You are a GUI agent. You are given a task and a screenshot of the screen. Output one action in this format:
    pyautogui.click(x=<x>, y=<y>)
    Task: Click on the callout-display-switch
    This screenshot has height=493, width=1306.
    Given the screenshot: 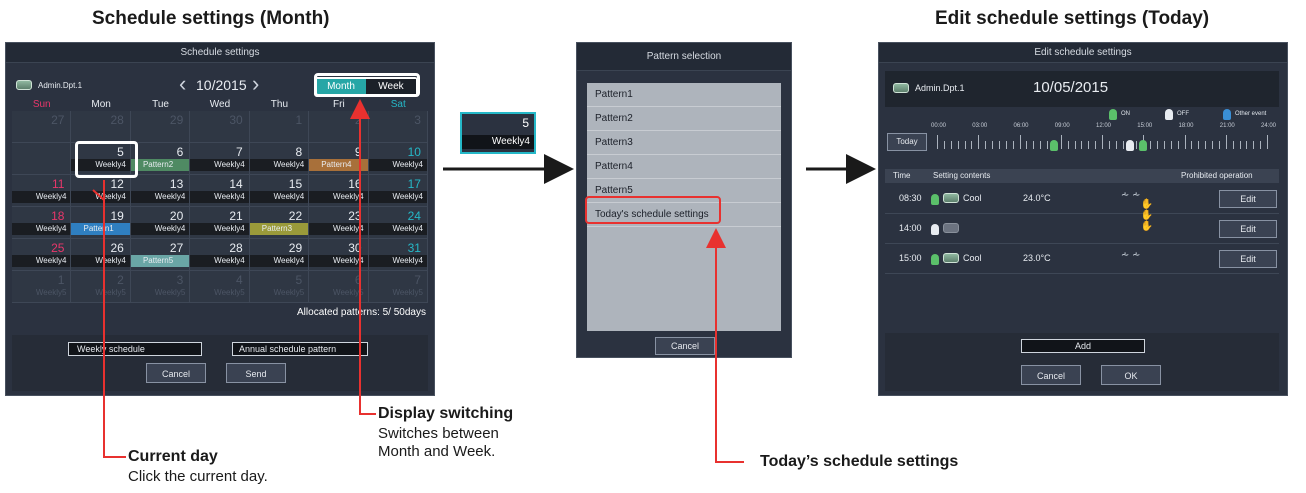 What is the action you would take?
    pyautogui.click(x=363, y=257)
    